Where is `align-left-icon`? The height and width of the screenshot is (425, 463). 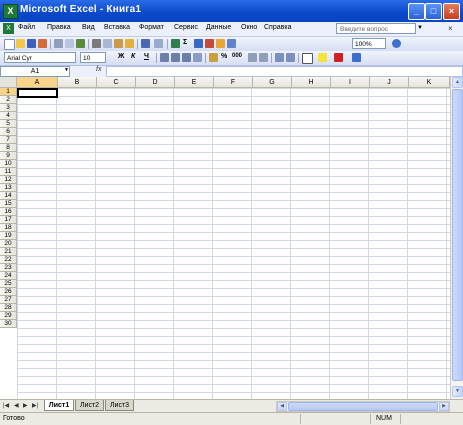
align-left-icon is located at coordinates (164, 57).